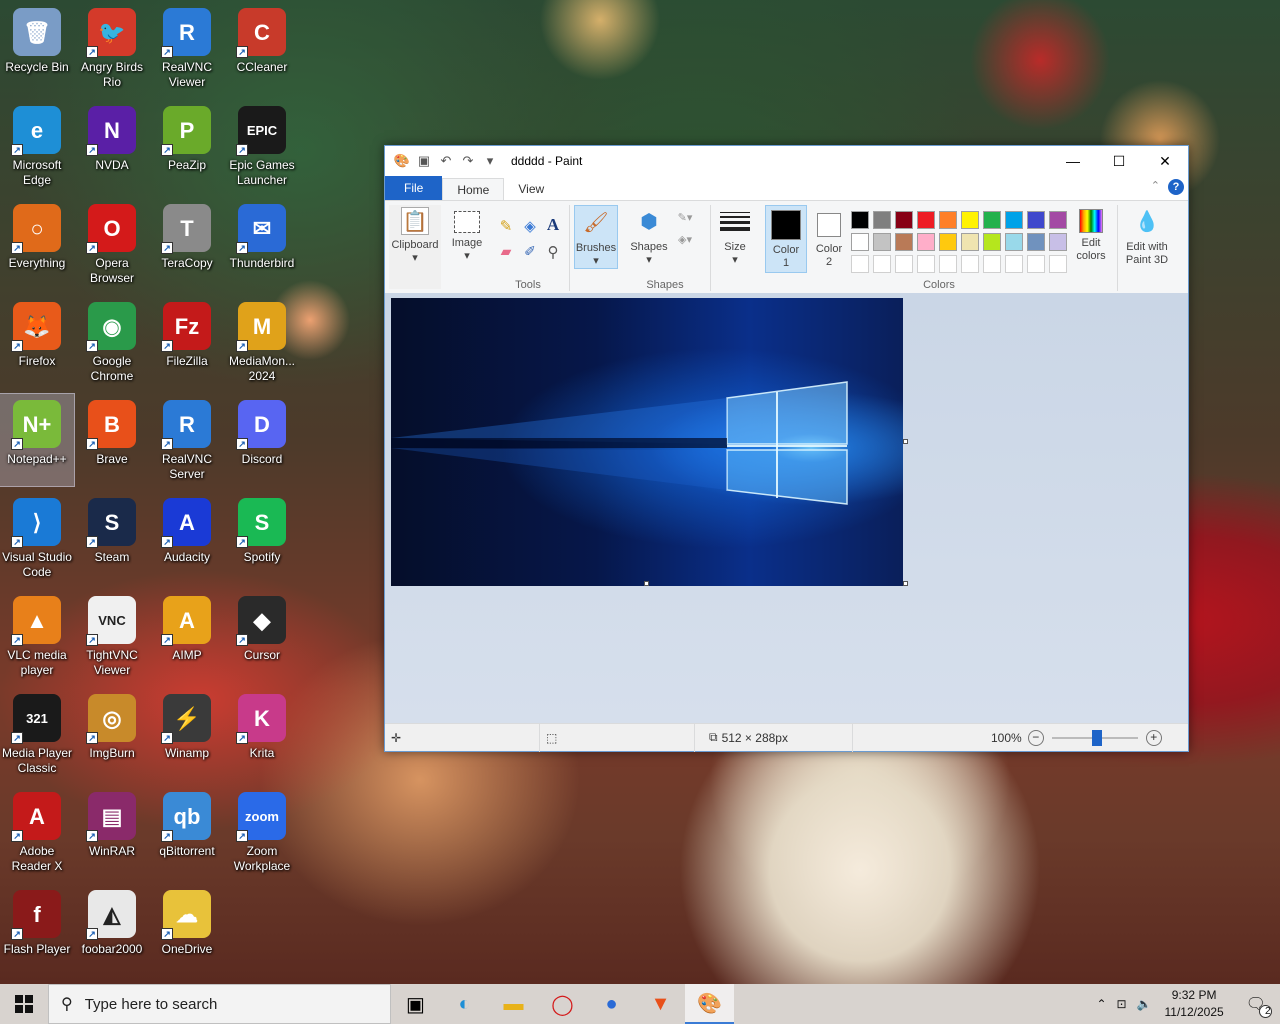  I want to click on desktop-icon: qb ↗ qBittorrent, so click(187, 832).